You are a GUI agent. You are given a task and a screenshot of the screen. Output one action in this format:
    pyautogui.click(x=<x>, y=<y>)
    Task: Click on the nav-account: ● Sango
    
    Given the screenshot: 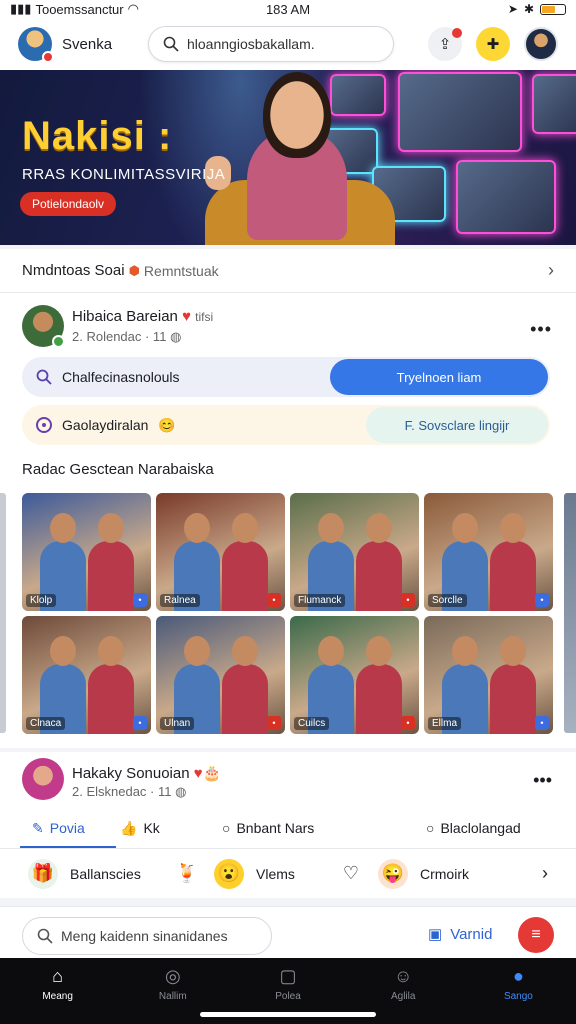 What is the action you would take?
    pyautogui.click(x=518, y=991)
    